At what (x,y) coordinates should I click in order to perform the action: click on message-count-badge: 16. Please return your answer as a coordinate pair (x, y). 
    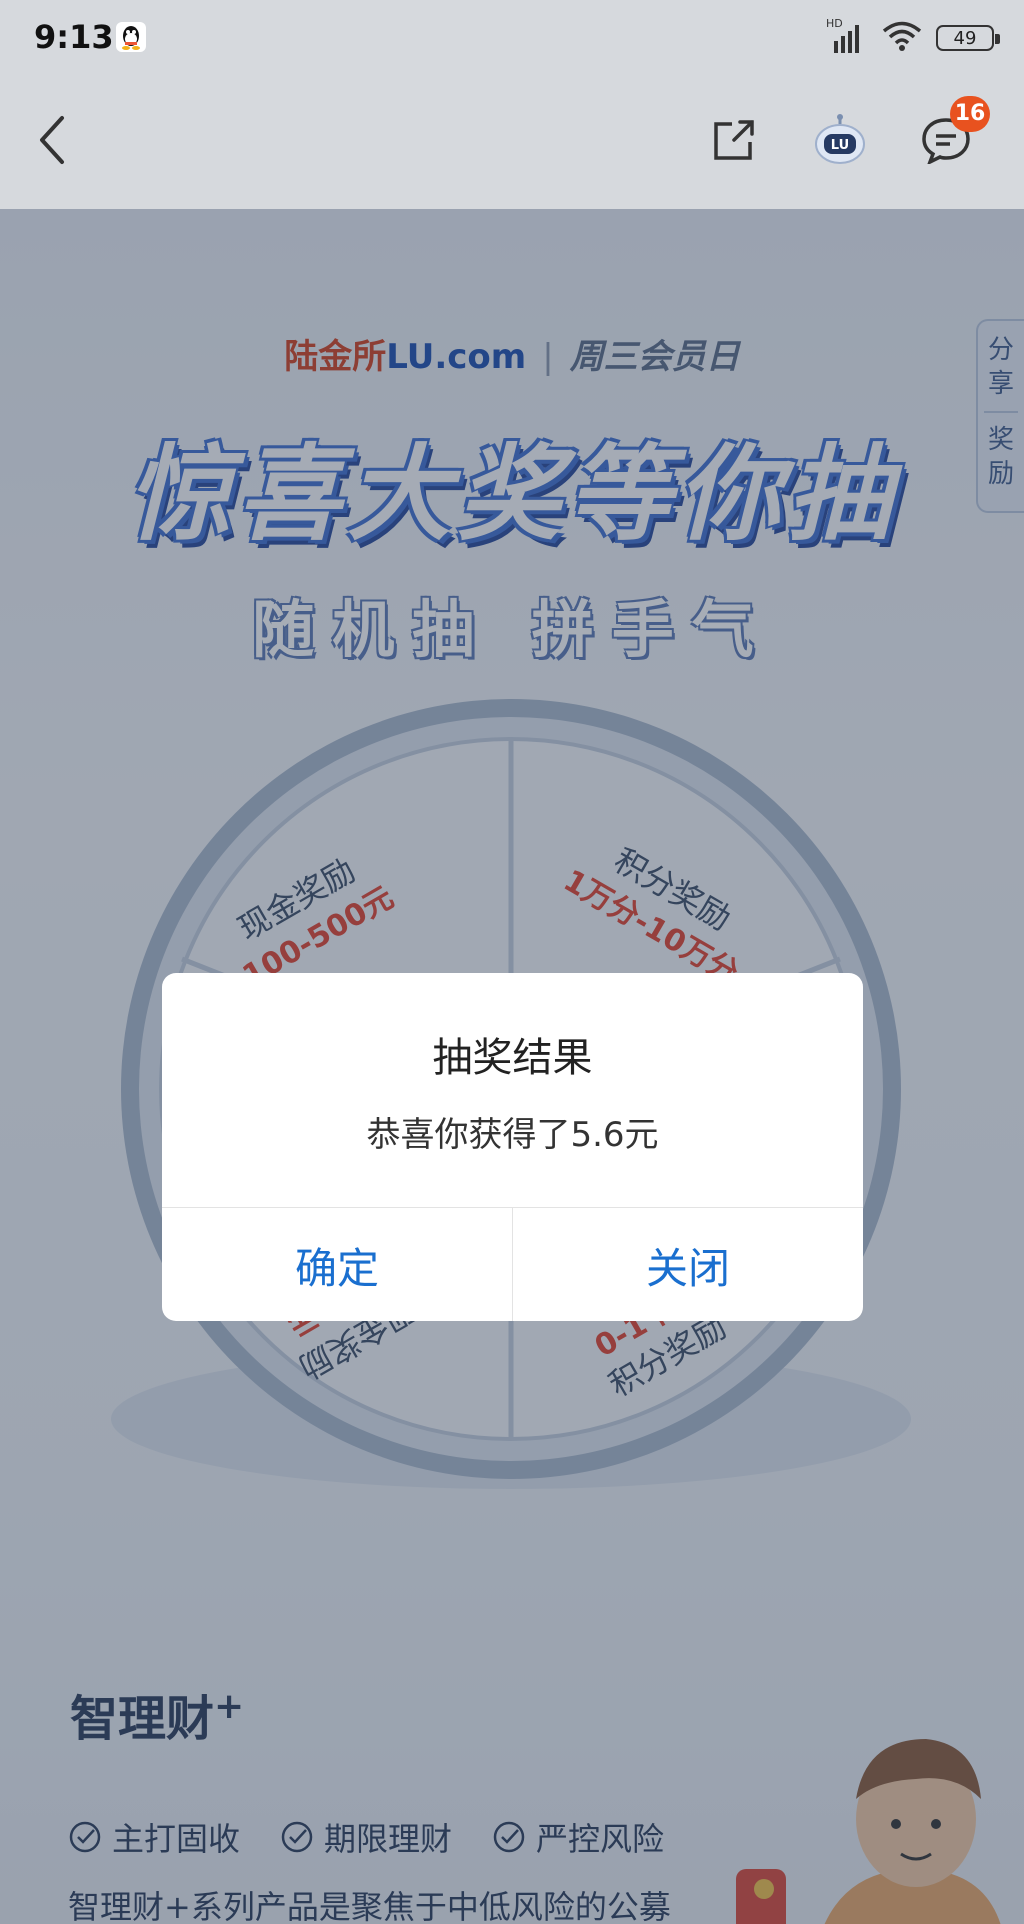
    Looking at the image, I should click on (970, 114).